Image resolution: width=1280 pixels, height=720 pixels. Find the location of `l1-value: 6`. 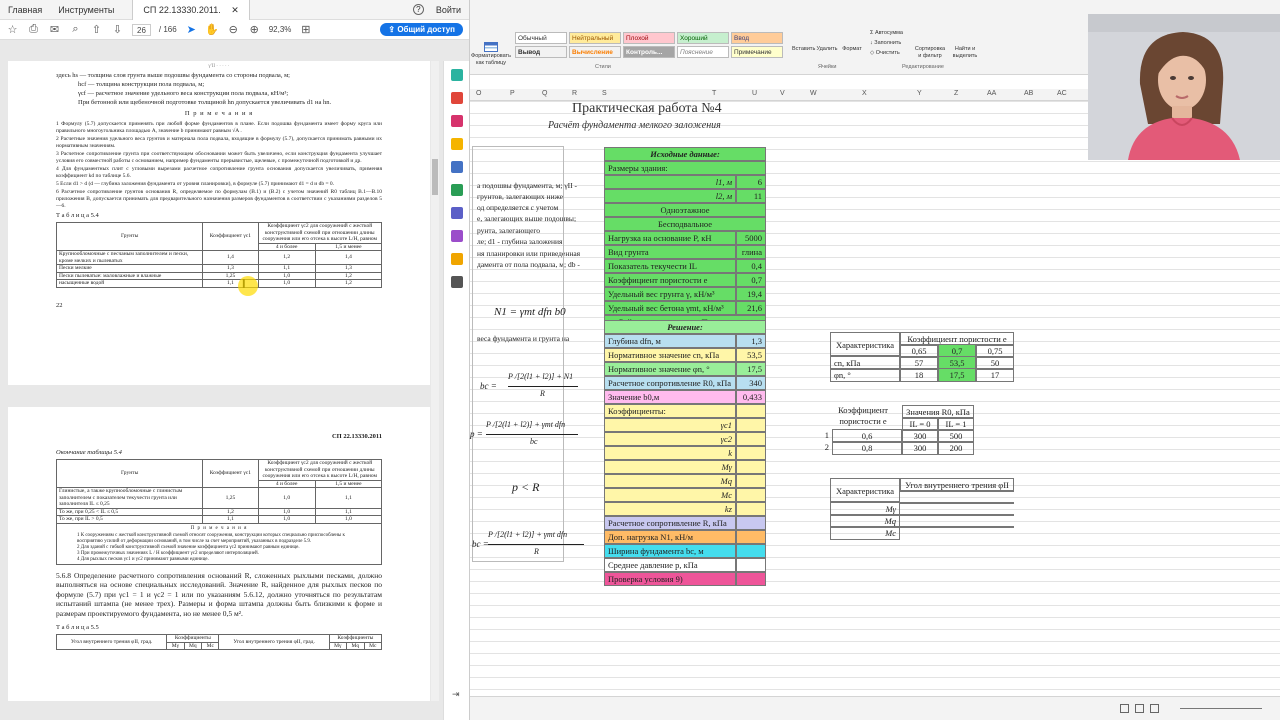

l1-value: 6 is located at coordinates (751, 182).